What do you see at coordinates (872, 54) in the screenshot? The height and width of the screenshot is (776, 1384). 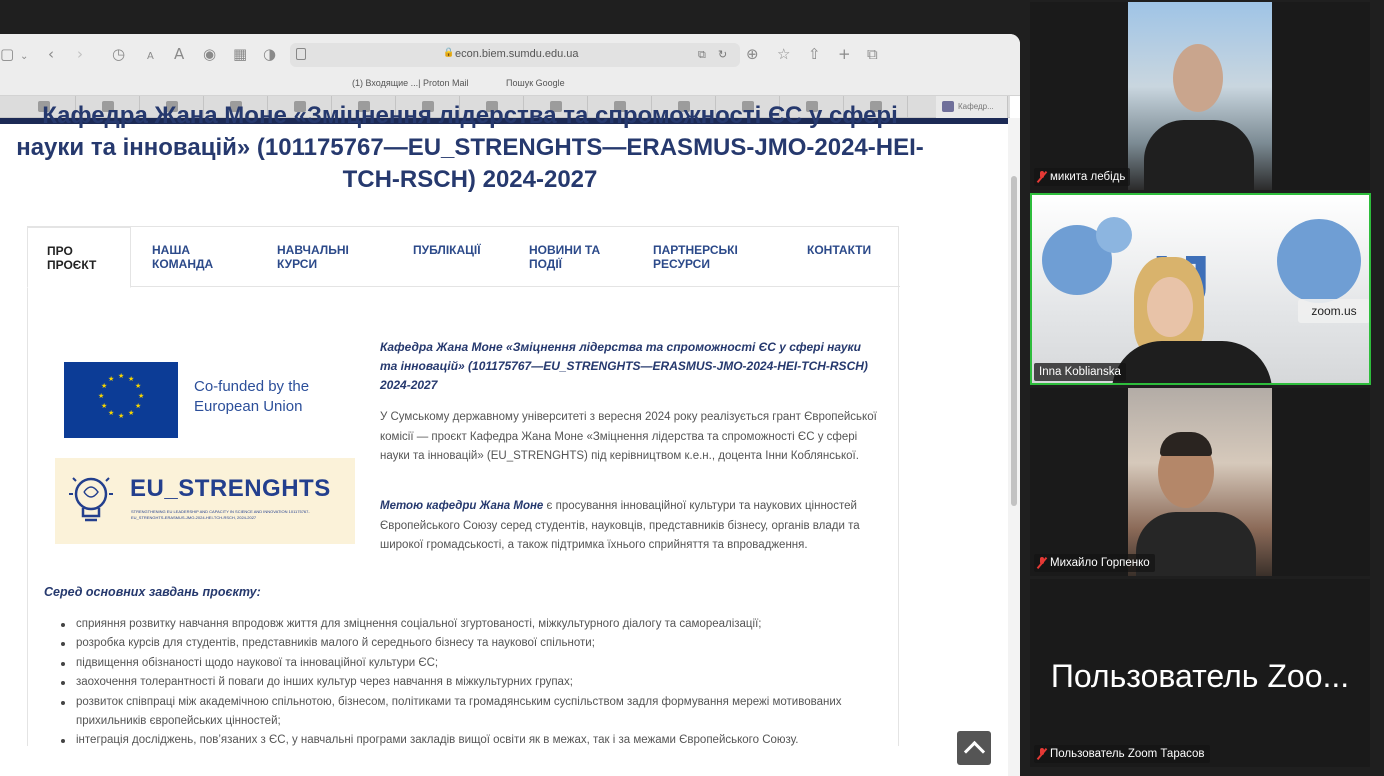 I see `tab-overview-icon: ⧉` at bounding box center [872, 54].